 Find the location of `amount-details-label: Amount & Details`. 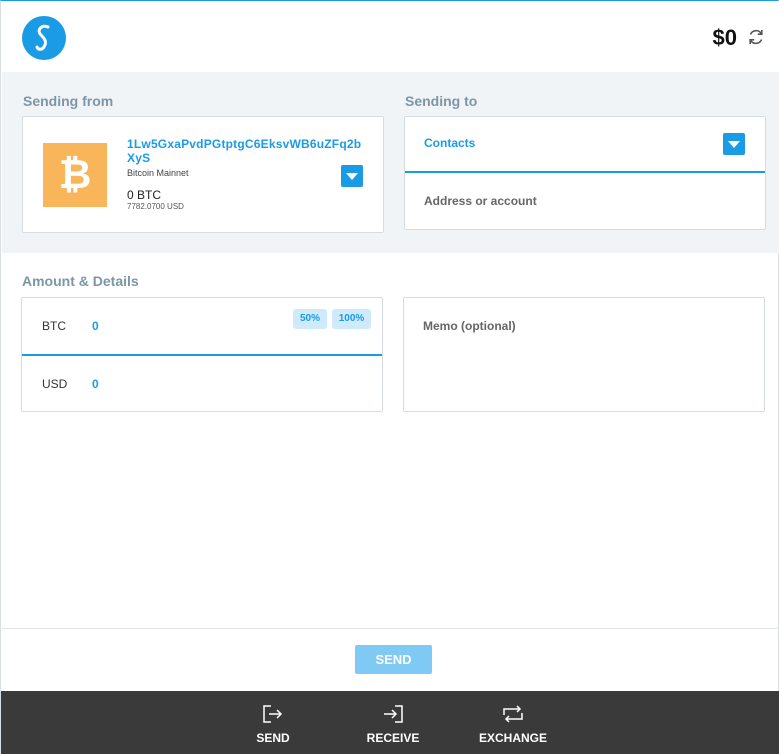

amount-details-label: Amount & Details is located at coordinates (80, 281).